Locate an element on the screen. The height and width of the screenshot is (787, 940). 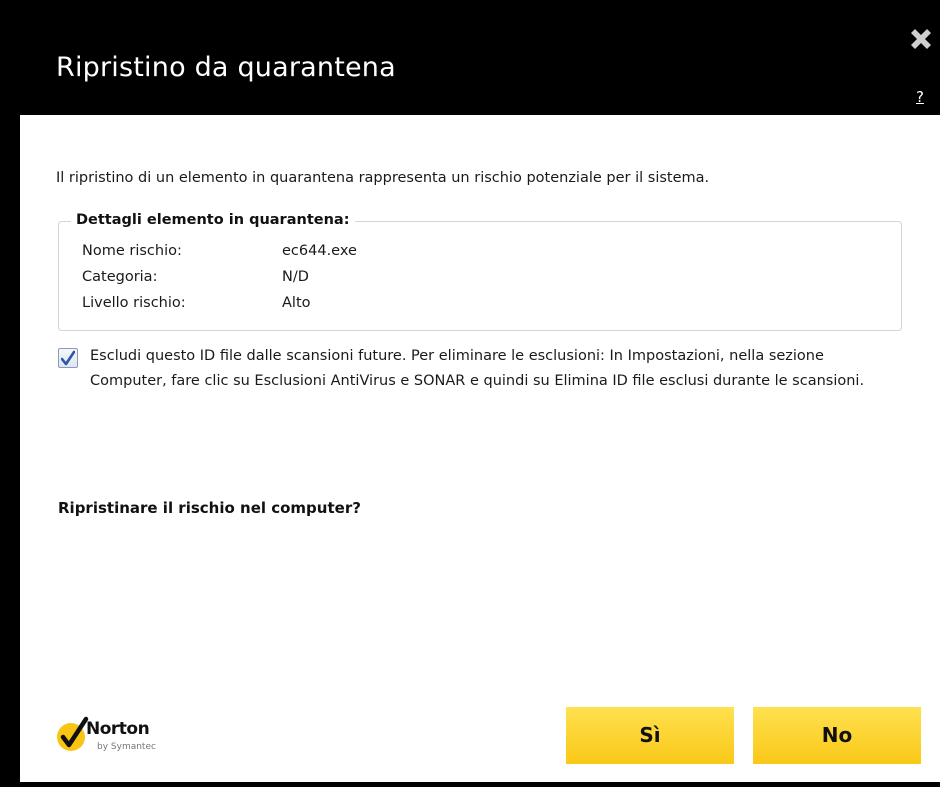
detail-value: N/D is located at coordinates (295, 277).